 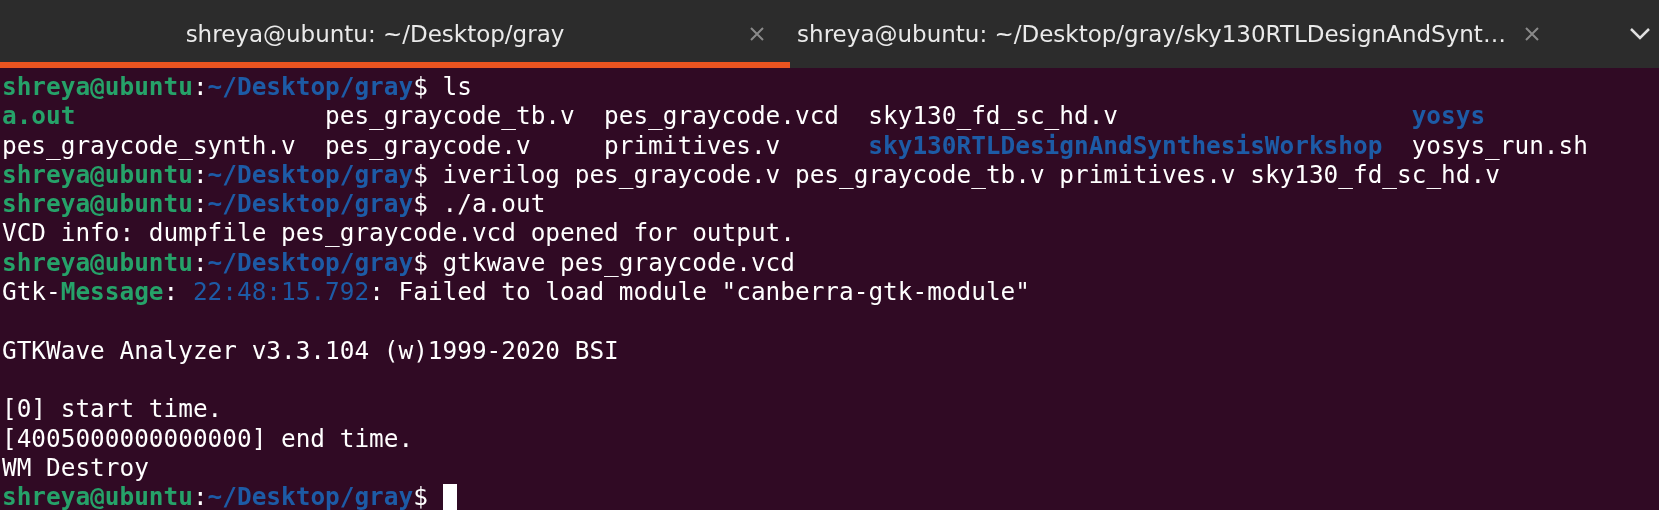 I want to click on directory-name: yosys, so click(x=1448, y=116).